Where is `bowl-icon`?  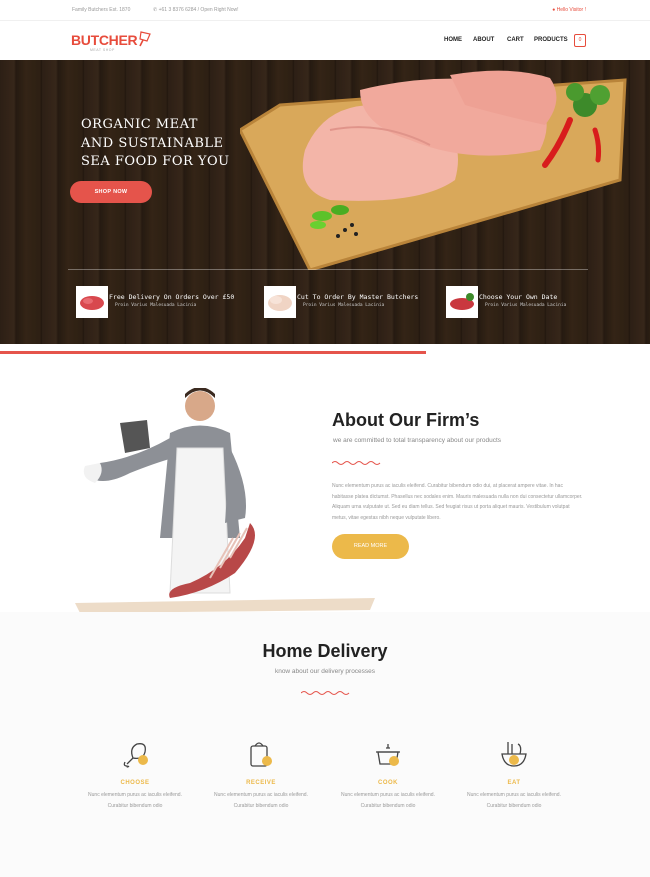
bowl-icon is located at coordinates (514, 754).